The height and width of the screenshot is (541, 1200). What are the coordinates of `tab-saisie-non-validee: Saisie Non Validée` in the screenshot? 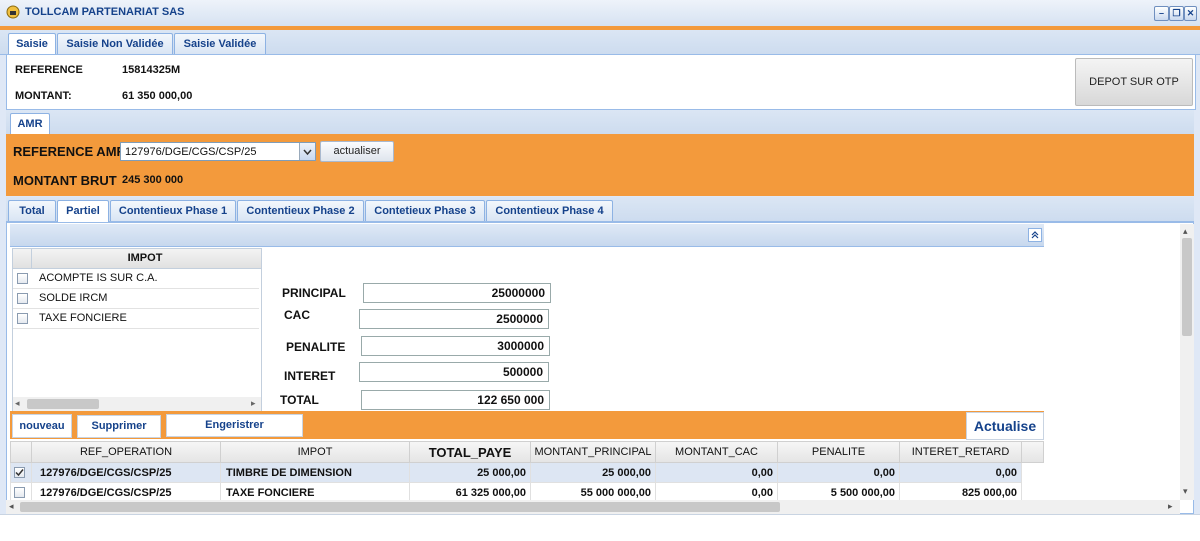 It's located at (115, 43).